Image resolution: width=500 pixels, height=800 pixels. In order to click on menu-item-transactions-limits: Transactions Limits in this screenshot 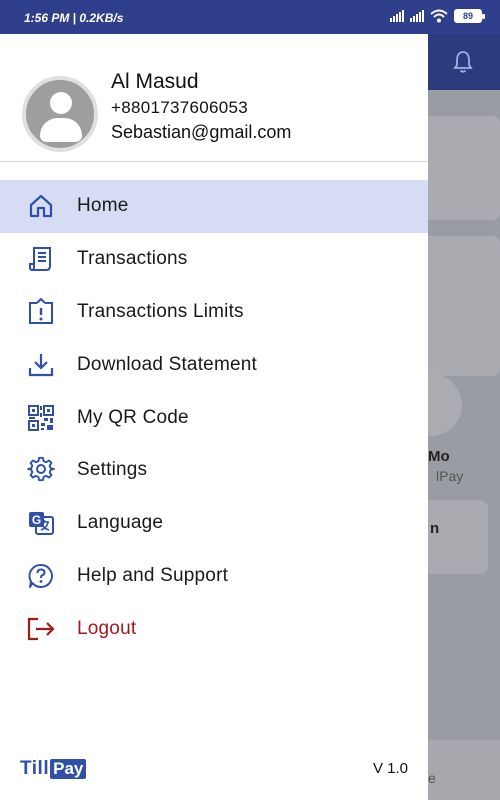, I will do `click(214, 312)`.